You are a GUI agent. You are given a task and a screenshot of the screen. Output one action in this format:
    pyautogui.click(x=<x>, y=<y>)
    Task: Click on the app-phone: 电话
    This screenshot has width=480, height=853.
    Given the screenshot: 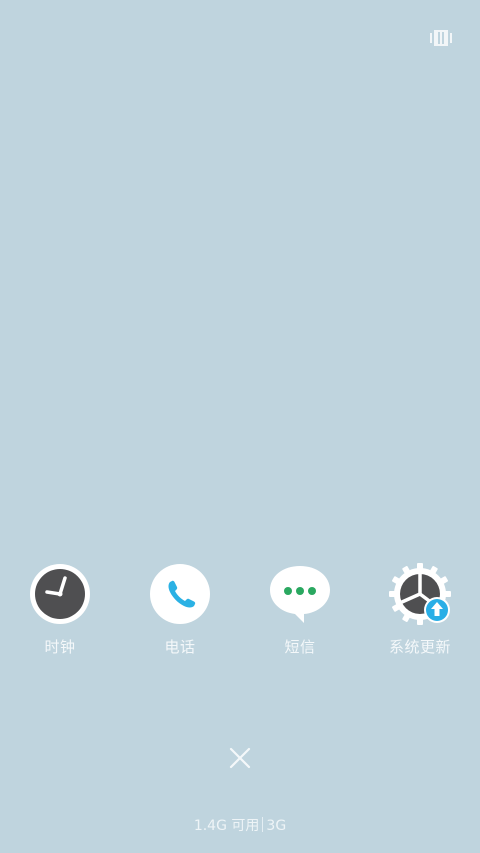 What is the action you would take?
    pyautogui.click(x=180, y=612)
    